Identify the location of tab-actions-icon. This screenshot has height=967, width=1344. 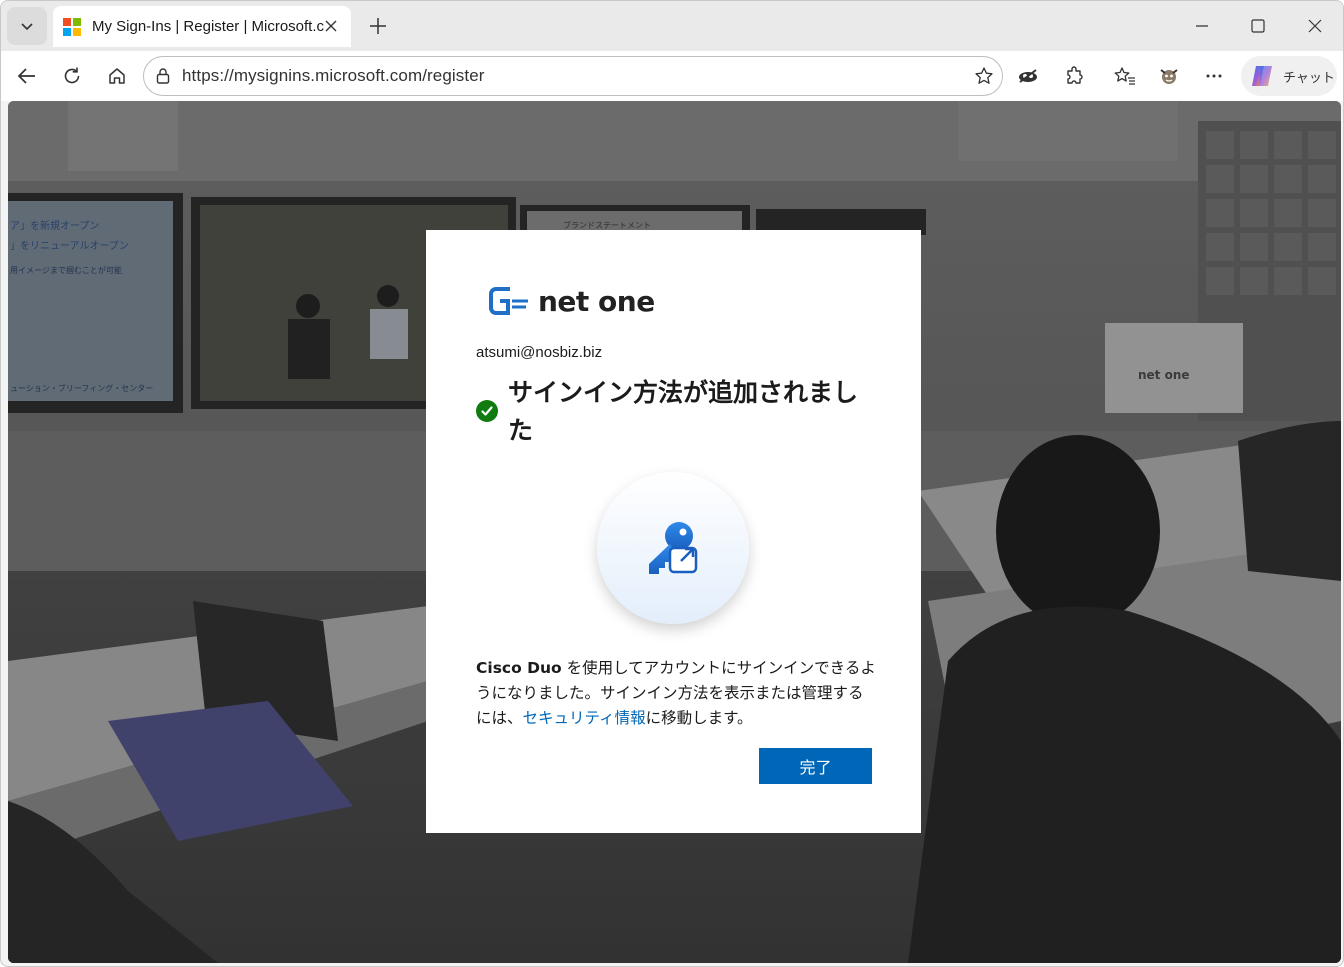
(27, 27).